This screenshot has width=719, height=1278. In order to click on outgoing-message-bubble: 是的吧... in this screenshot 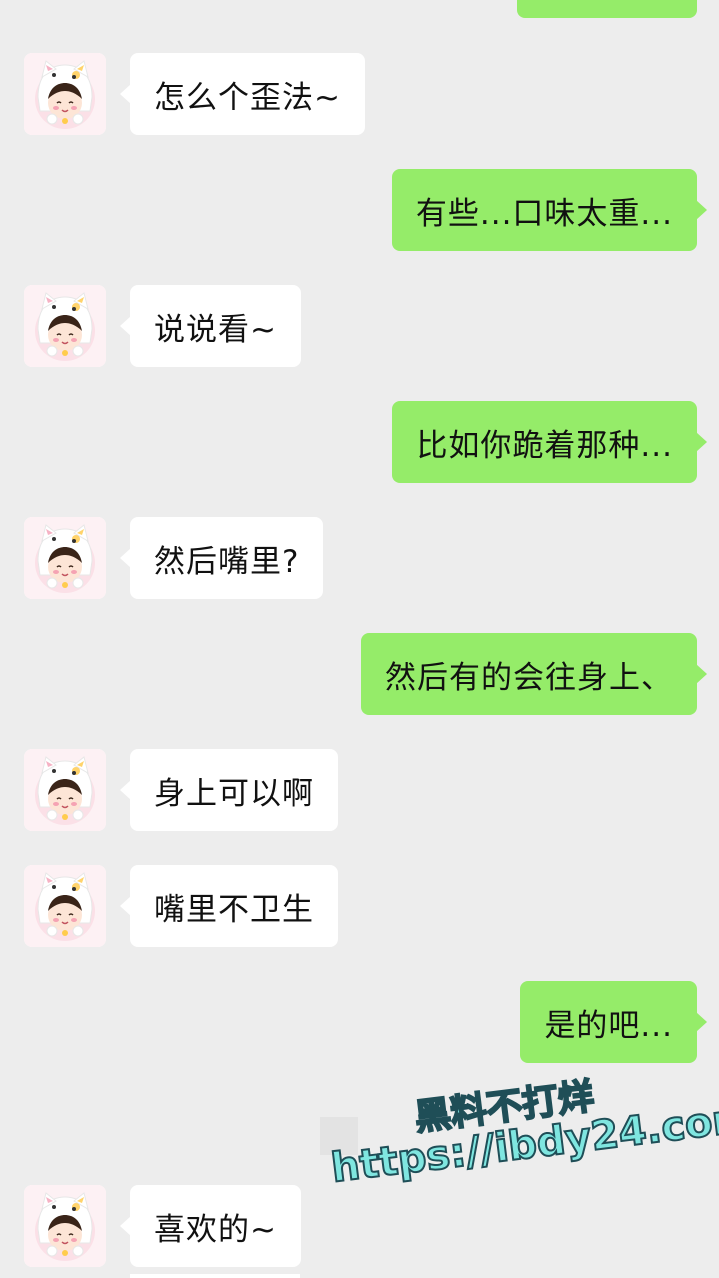, I will do `click(613, 1022)`.